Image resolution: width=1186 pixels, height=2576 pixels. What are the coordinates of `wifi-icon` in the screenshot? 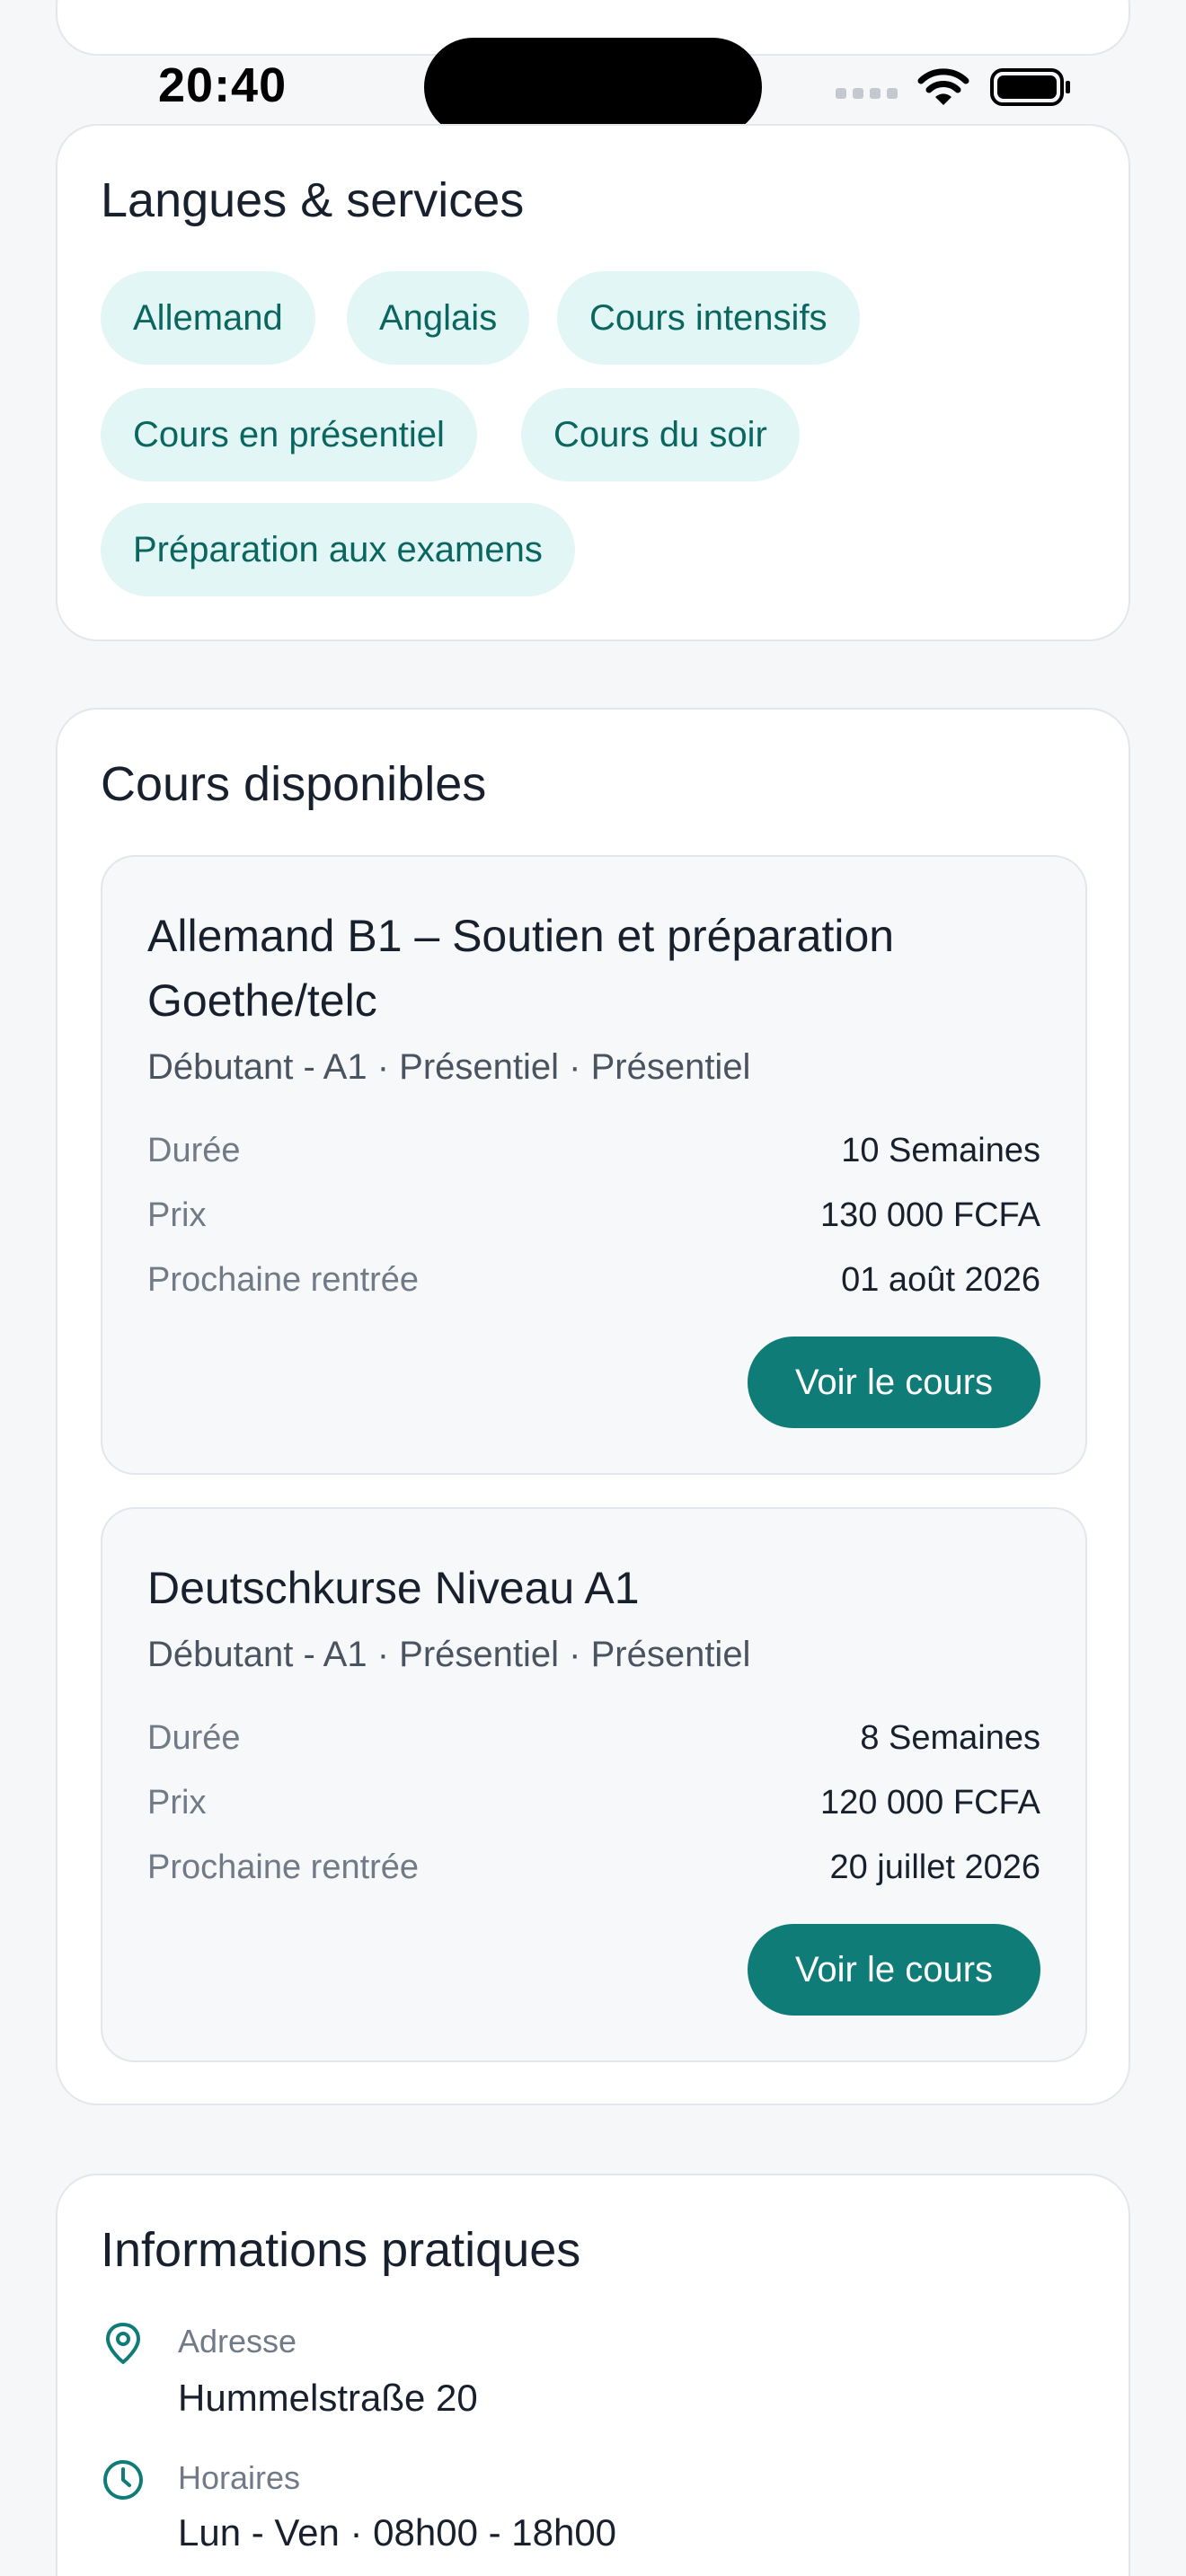 It's located at (943, 86).